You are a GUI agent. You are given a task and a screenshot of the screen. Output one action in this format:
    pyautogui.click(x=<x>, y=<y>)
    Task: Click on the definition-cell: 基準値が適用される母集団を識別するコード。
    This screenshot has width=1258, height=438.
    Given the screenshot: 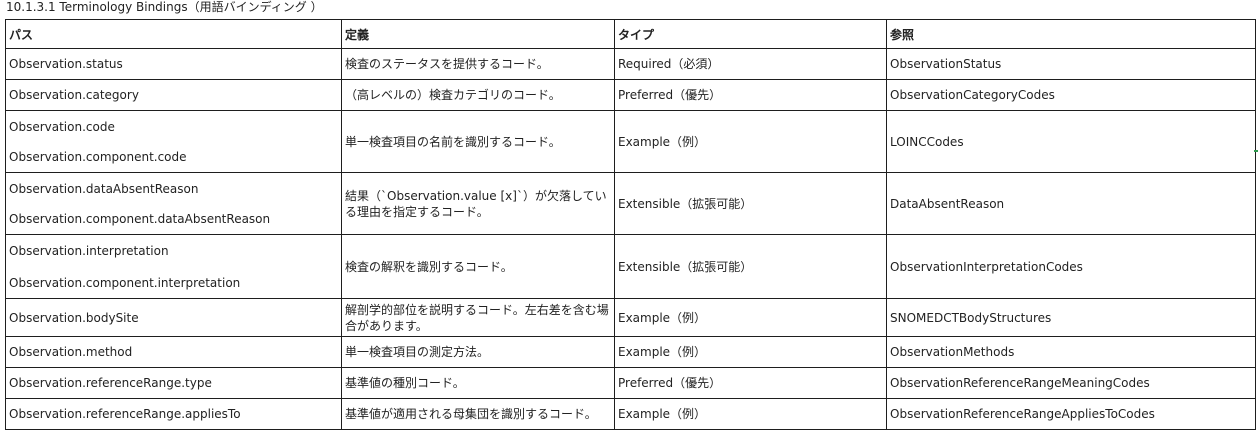 What is the action you would take?
    pyautogui.click(x=478, y=414)
    